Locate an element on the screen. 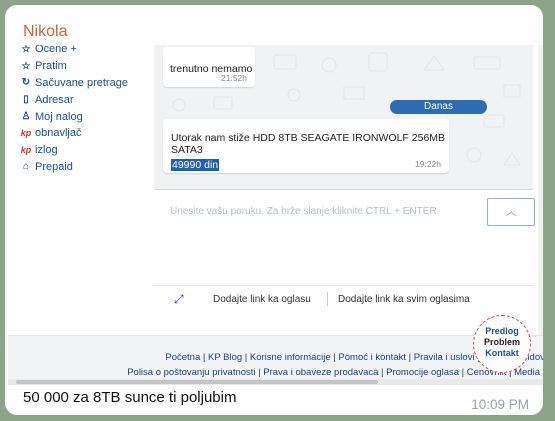  sidebar-item-label: Adresar is located at coordinates (54, 99).